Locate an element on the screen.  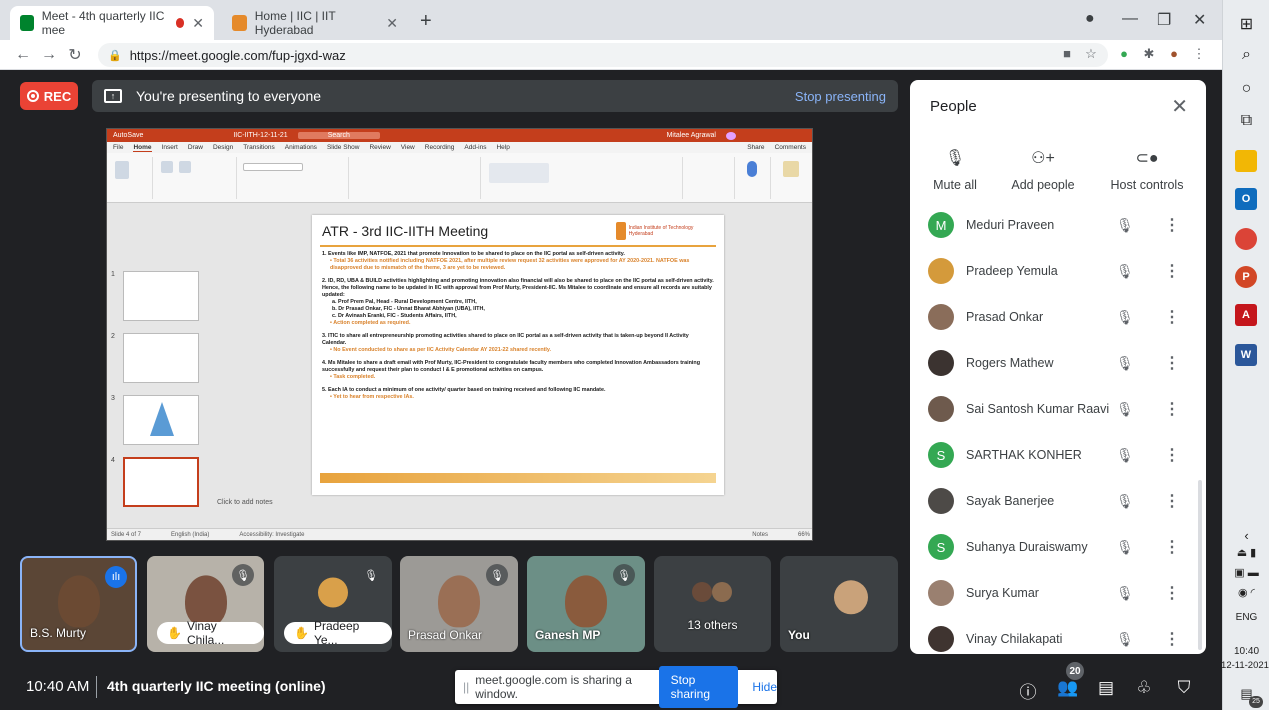
chrome-icon is located at coordinates (1246, 239).